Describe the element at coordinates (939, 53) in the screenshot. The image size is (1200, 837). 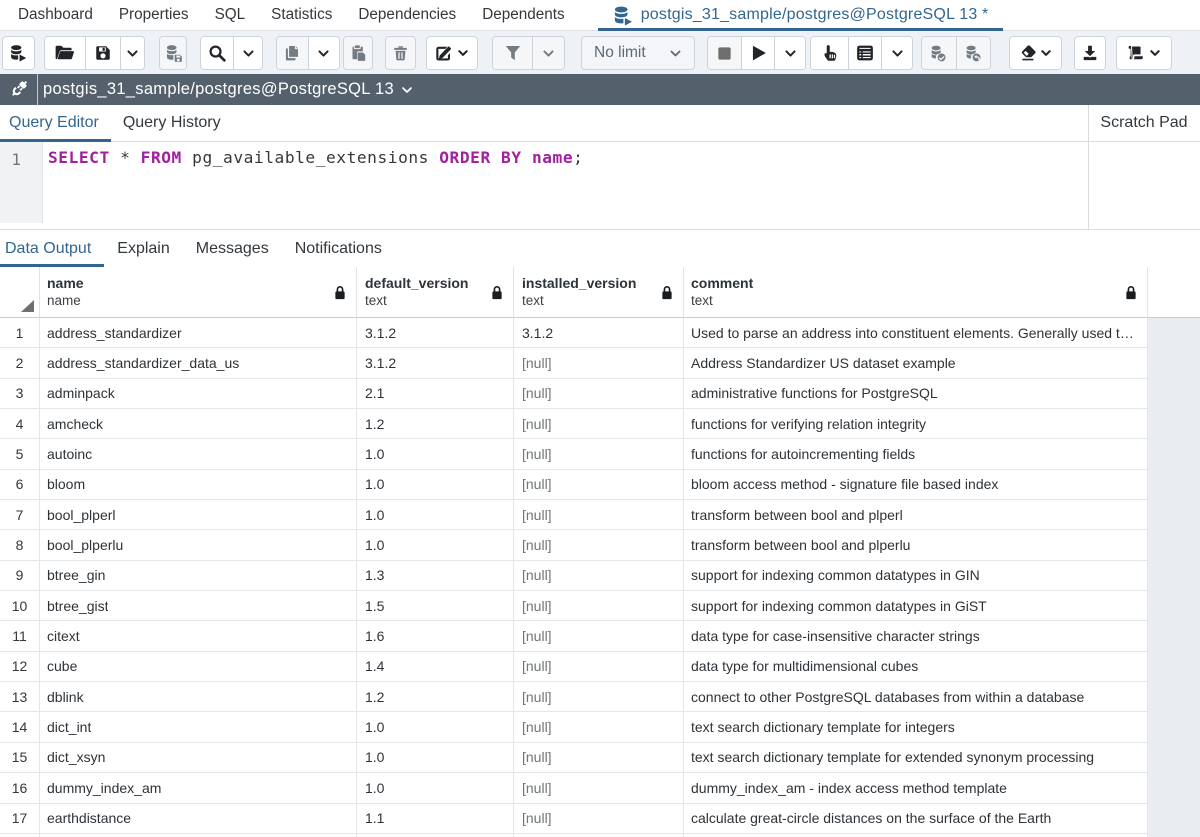
I see `commit-button` at that location.